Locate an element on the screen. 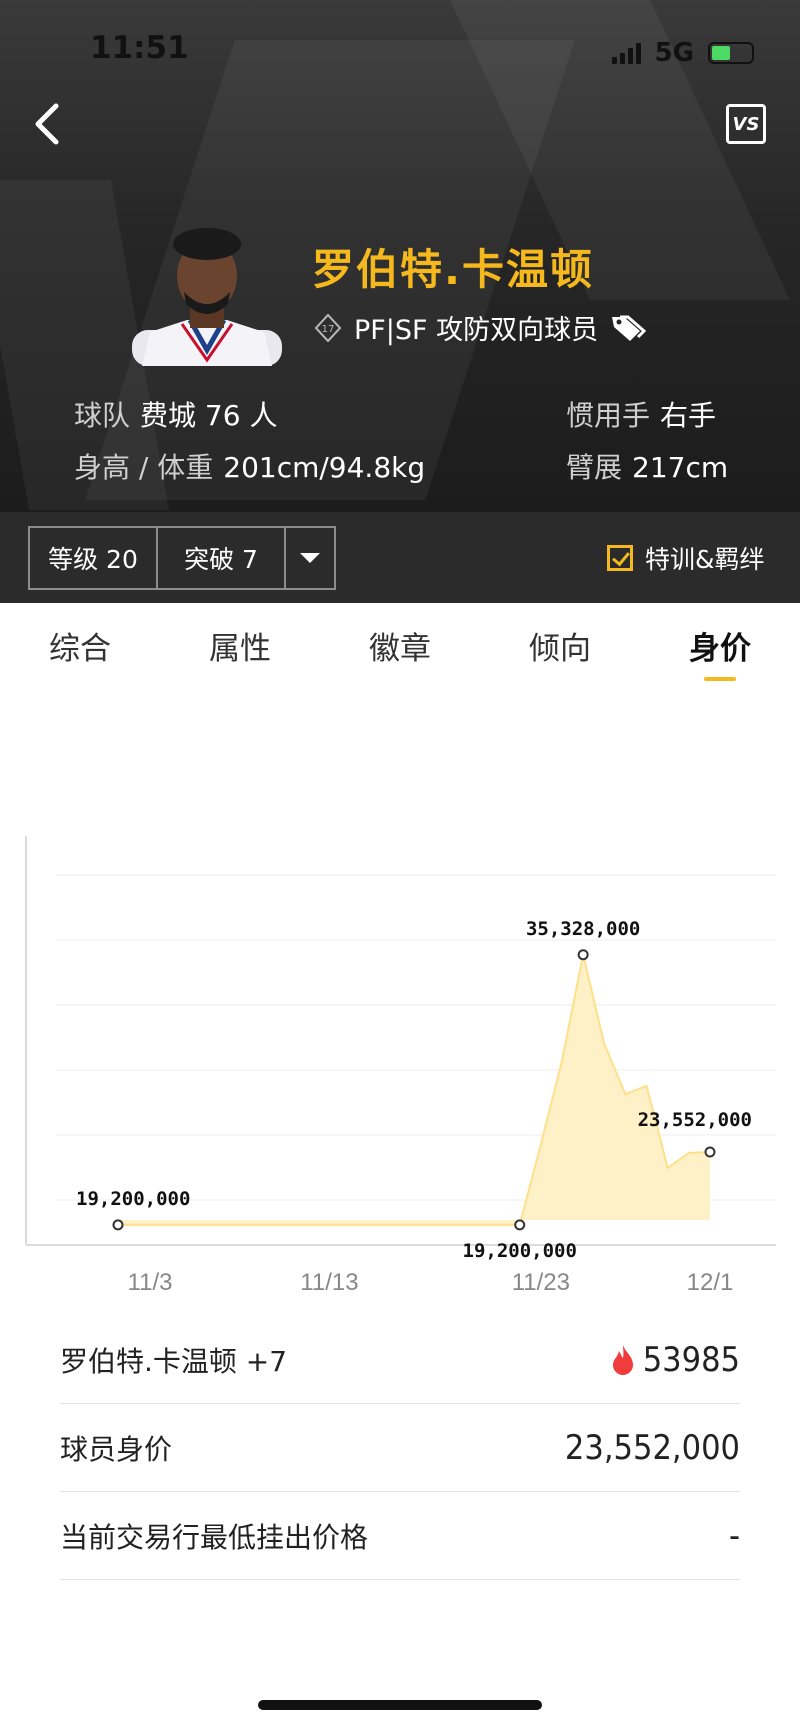 The image size is (800, 1731). svg-text: 17 is located at coordinates (328, 329).